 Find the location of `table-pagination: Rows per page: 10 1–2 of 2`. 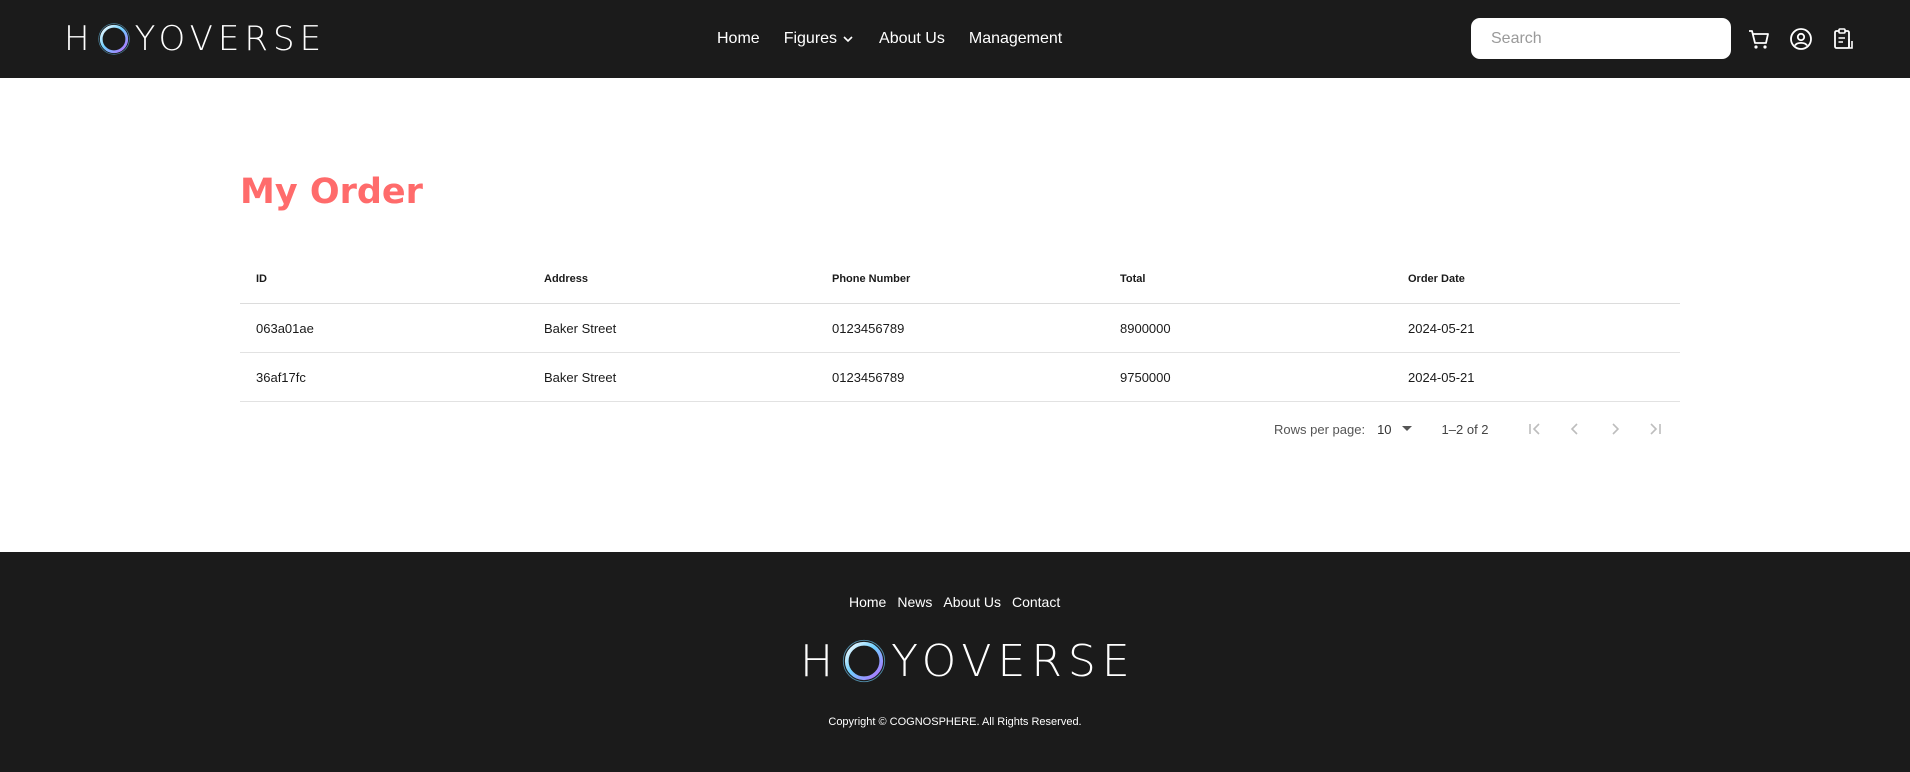

table-pagination: Rows per page: 10 1–2 of 2 is located at coordinates (1474, 429).